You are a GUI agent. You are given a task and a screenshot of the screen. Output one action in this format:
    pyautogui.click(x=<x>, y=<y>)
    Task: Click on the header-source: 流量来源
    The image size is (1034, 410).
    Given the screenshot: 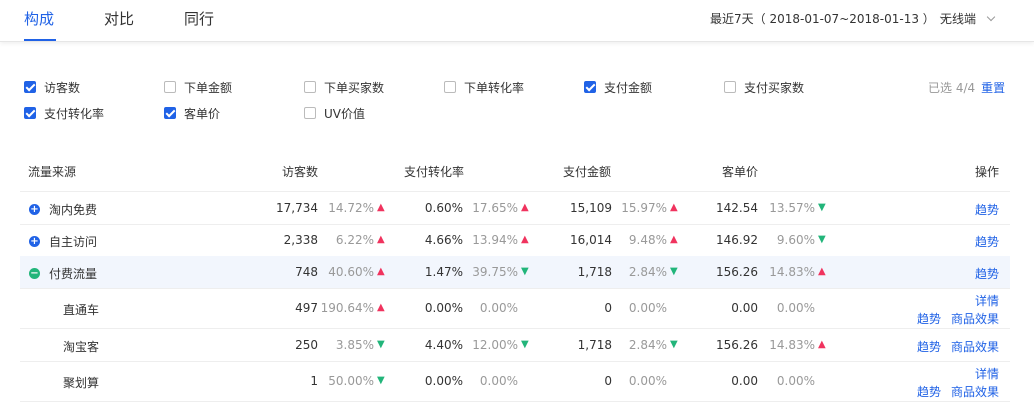 What is the action you would take?
    pyautogui.click(x=52, y=172)
    